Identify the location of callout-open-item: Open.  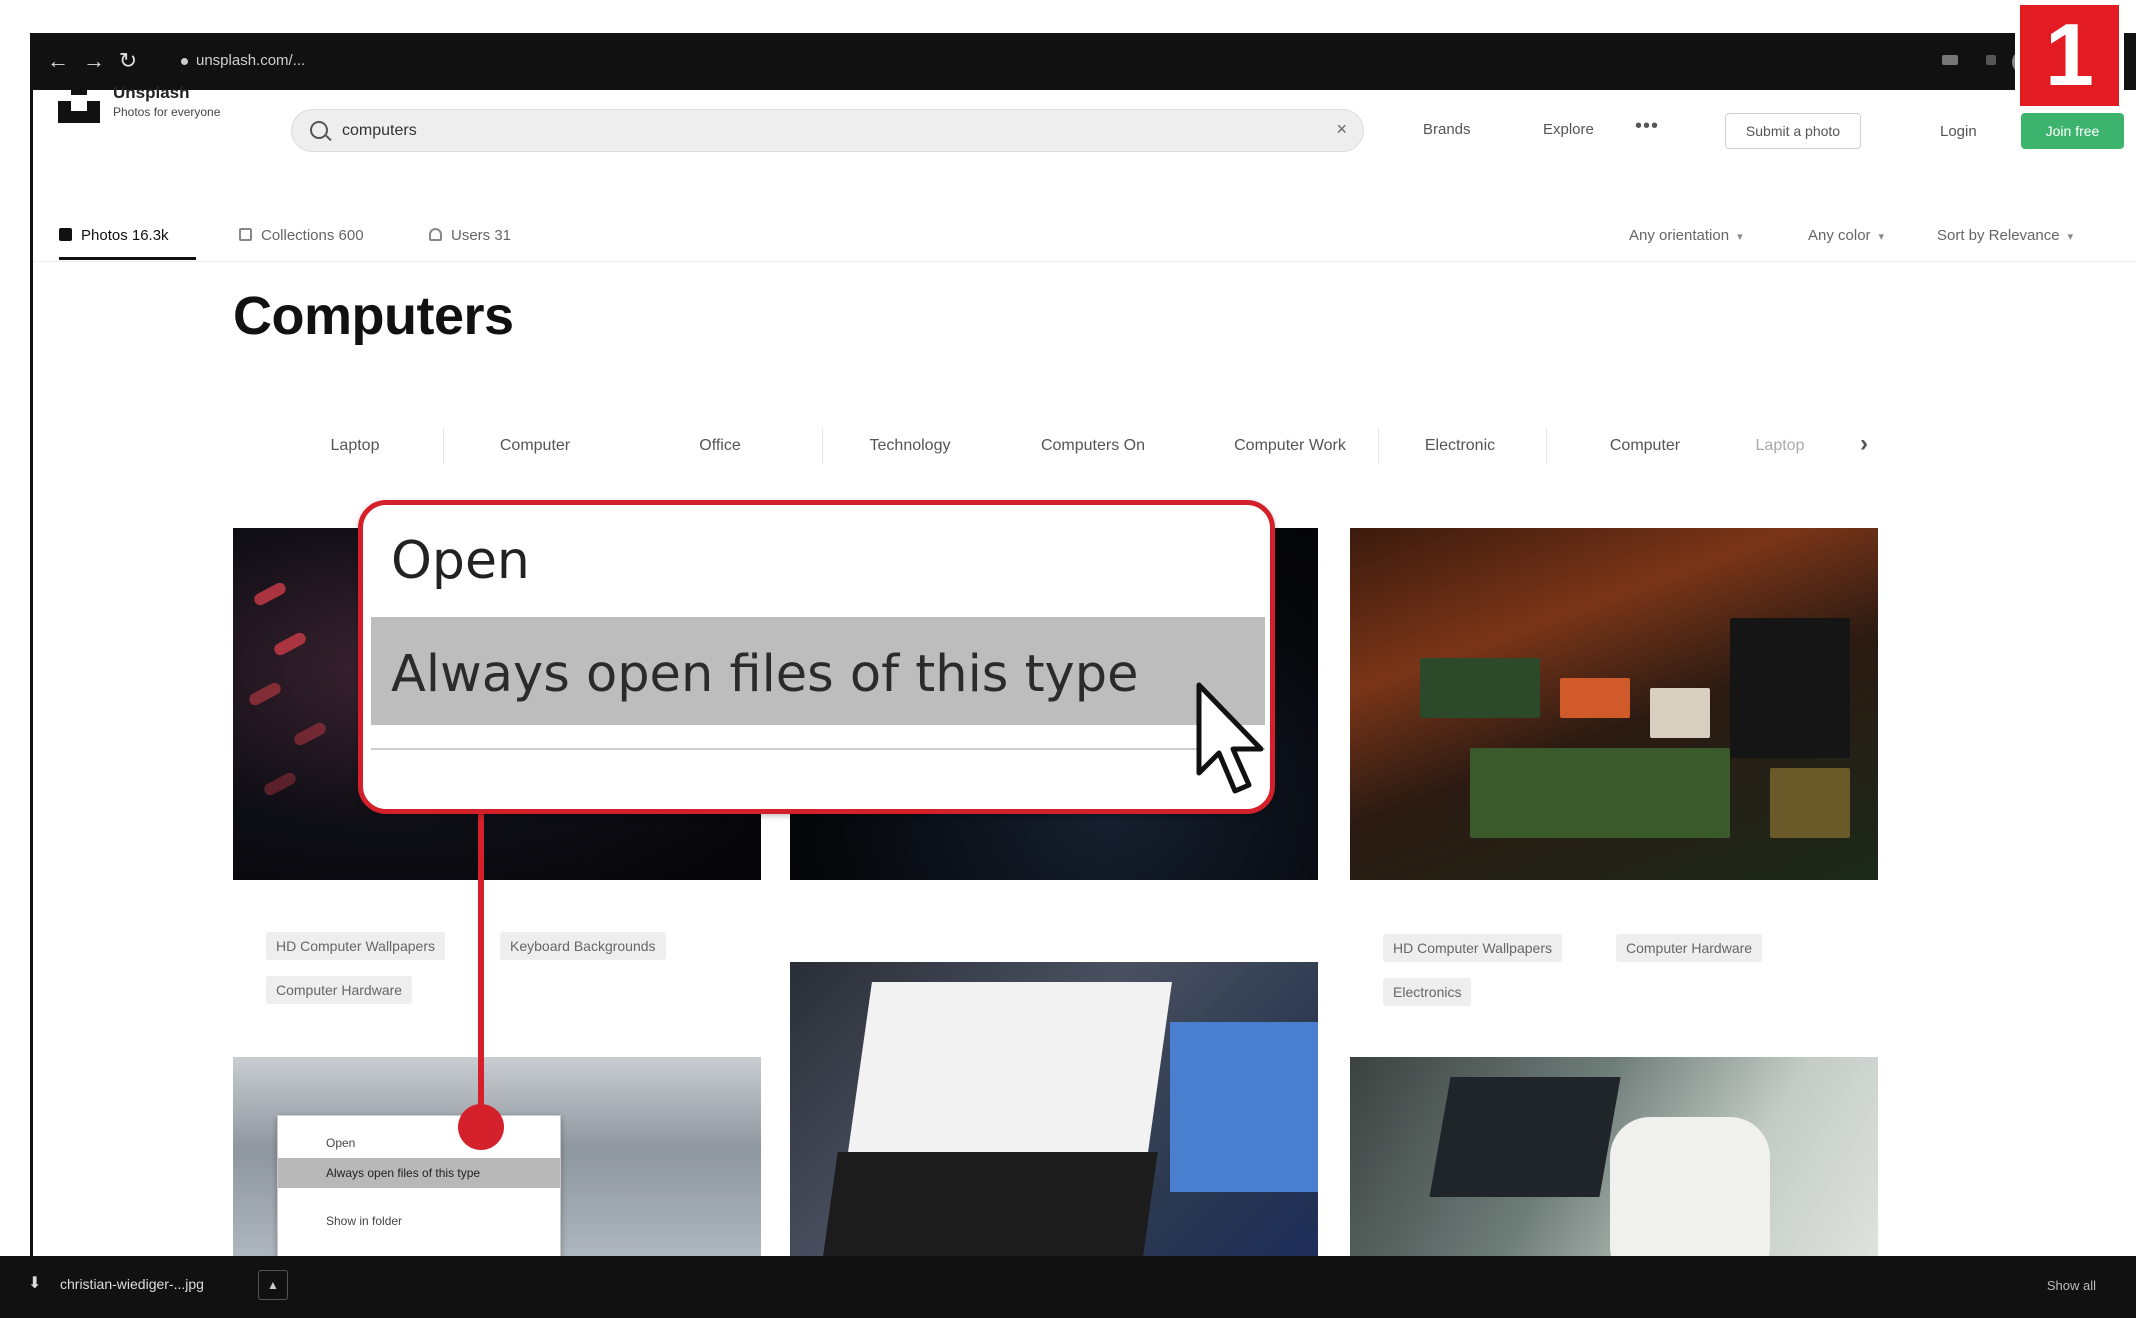
(460, 561).